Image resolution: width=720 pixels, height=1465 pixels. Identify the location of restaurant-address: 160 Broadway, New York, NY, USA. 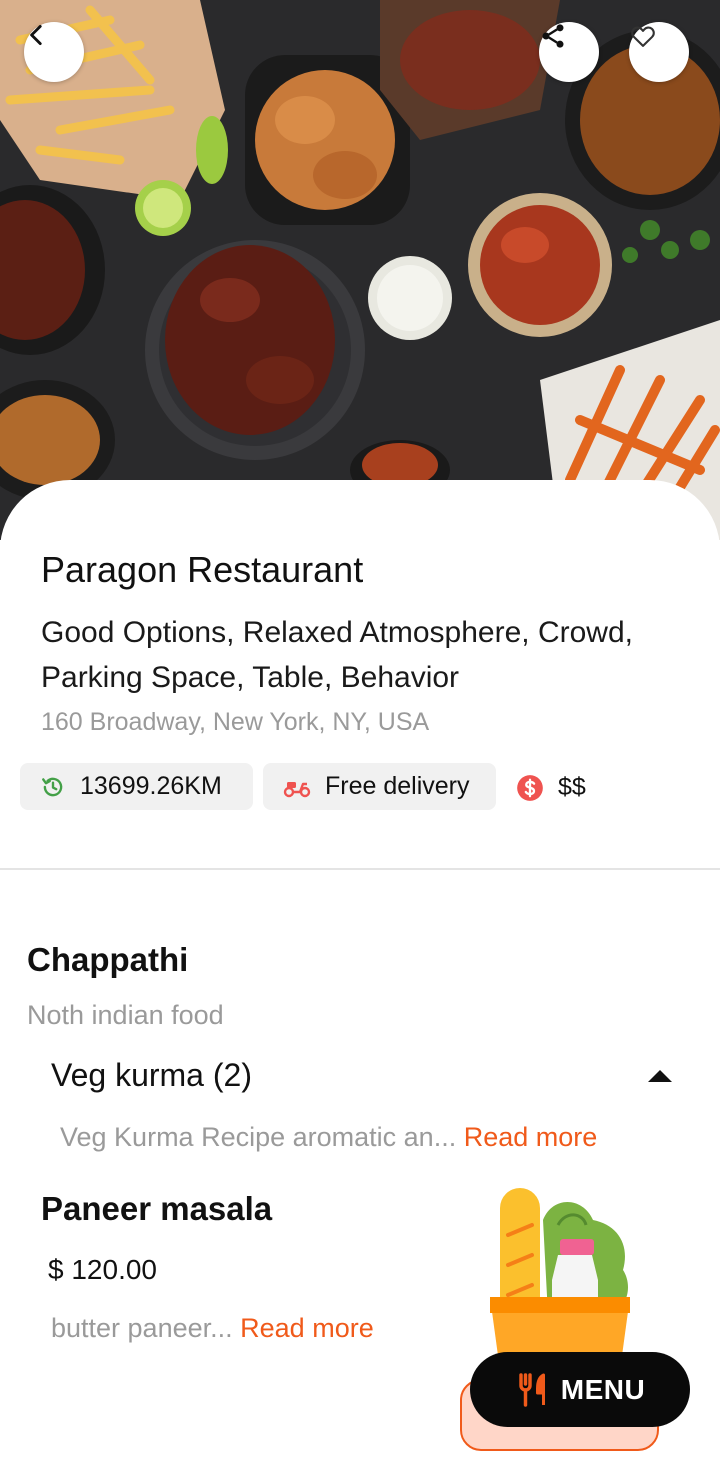
(235, 722).